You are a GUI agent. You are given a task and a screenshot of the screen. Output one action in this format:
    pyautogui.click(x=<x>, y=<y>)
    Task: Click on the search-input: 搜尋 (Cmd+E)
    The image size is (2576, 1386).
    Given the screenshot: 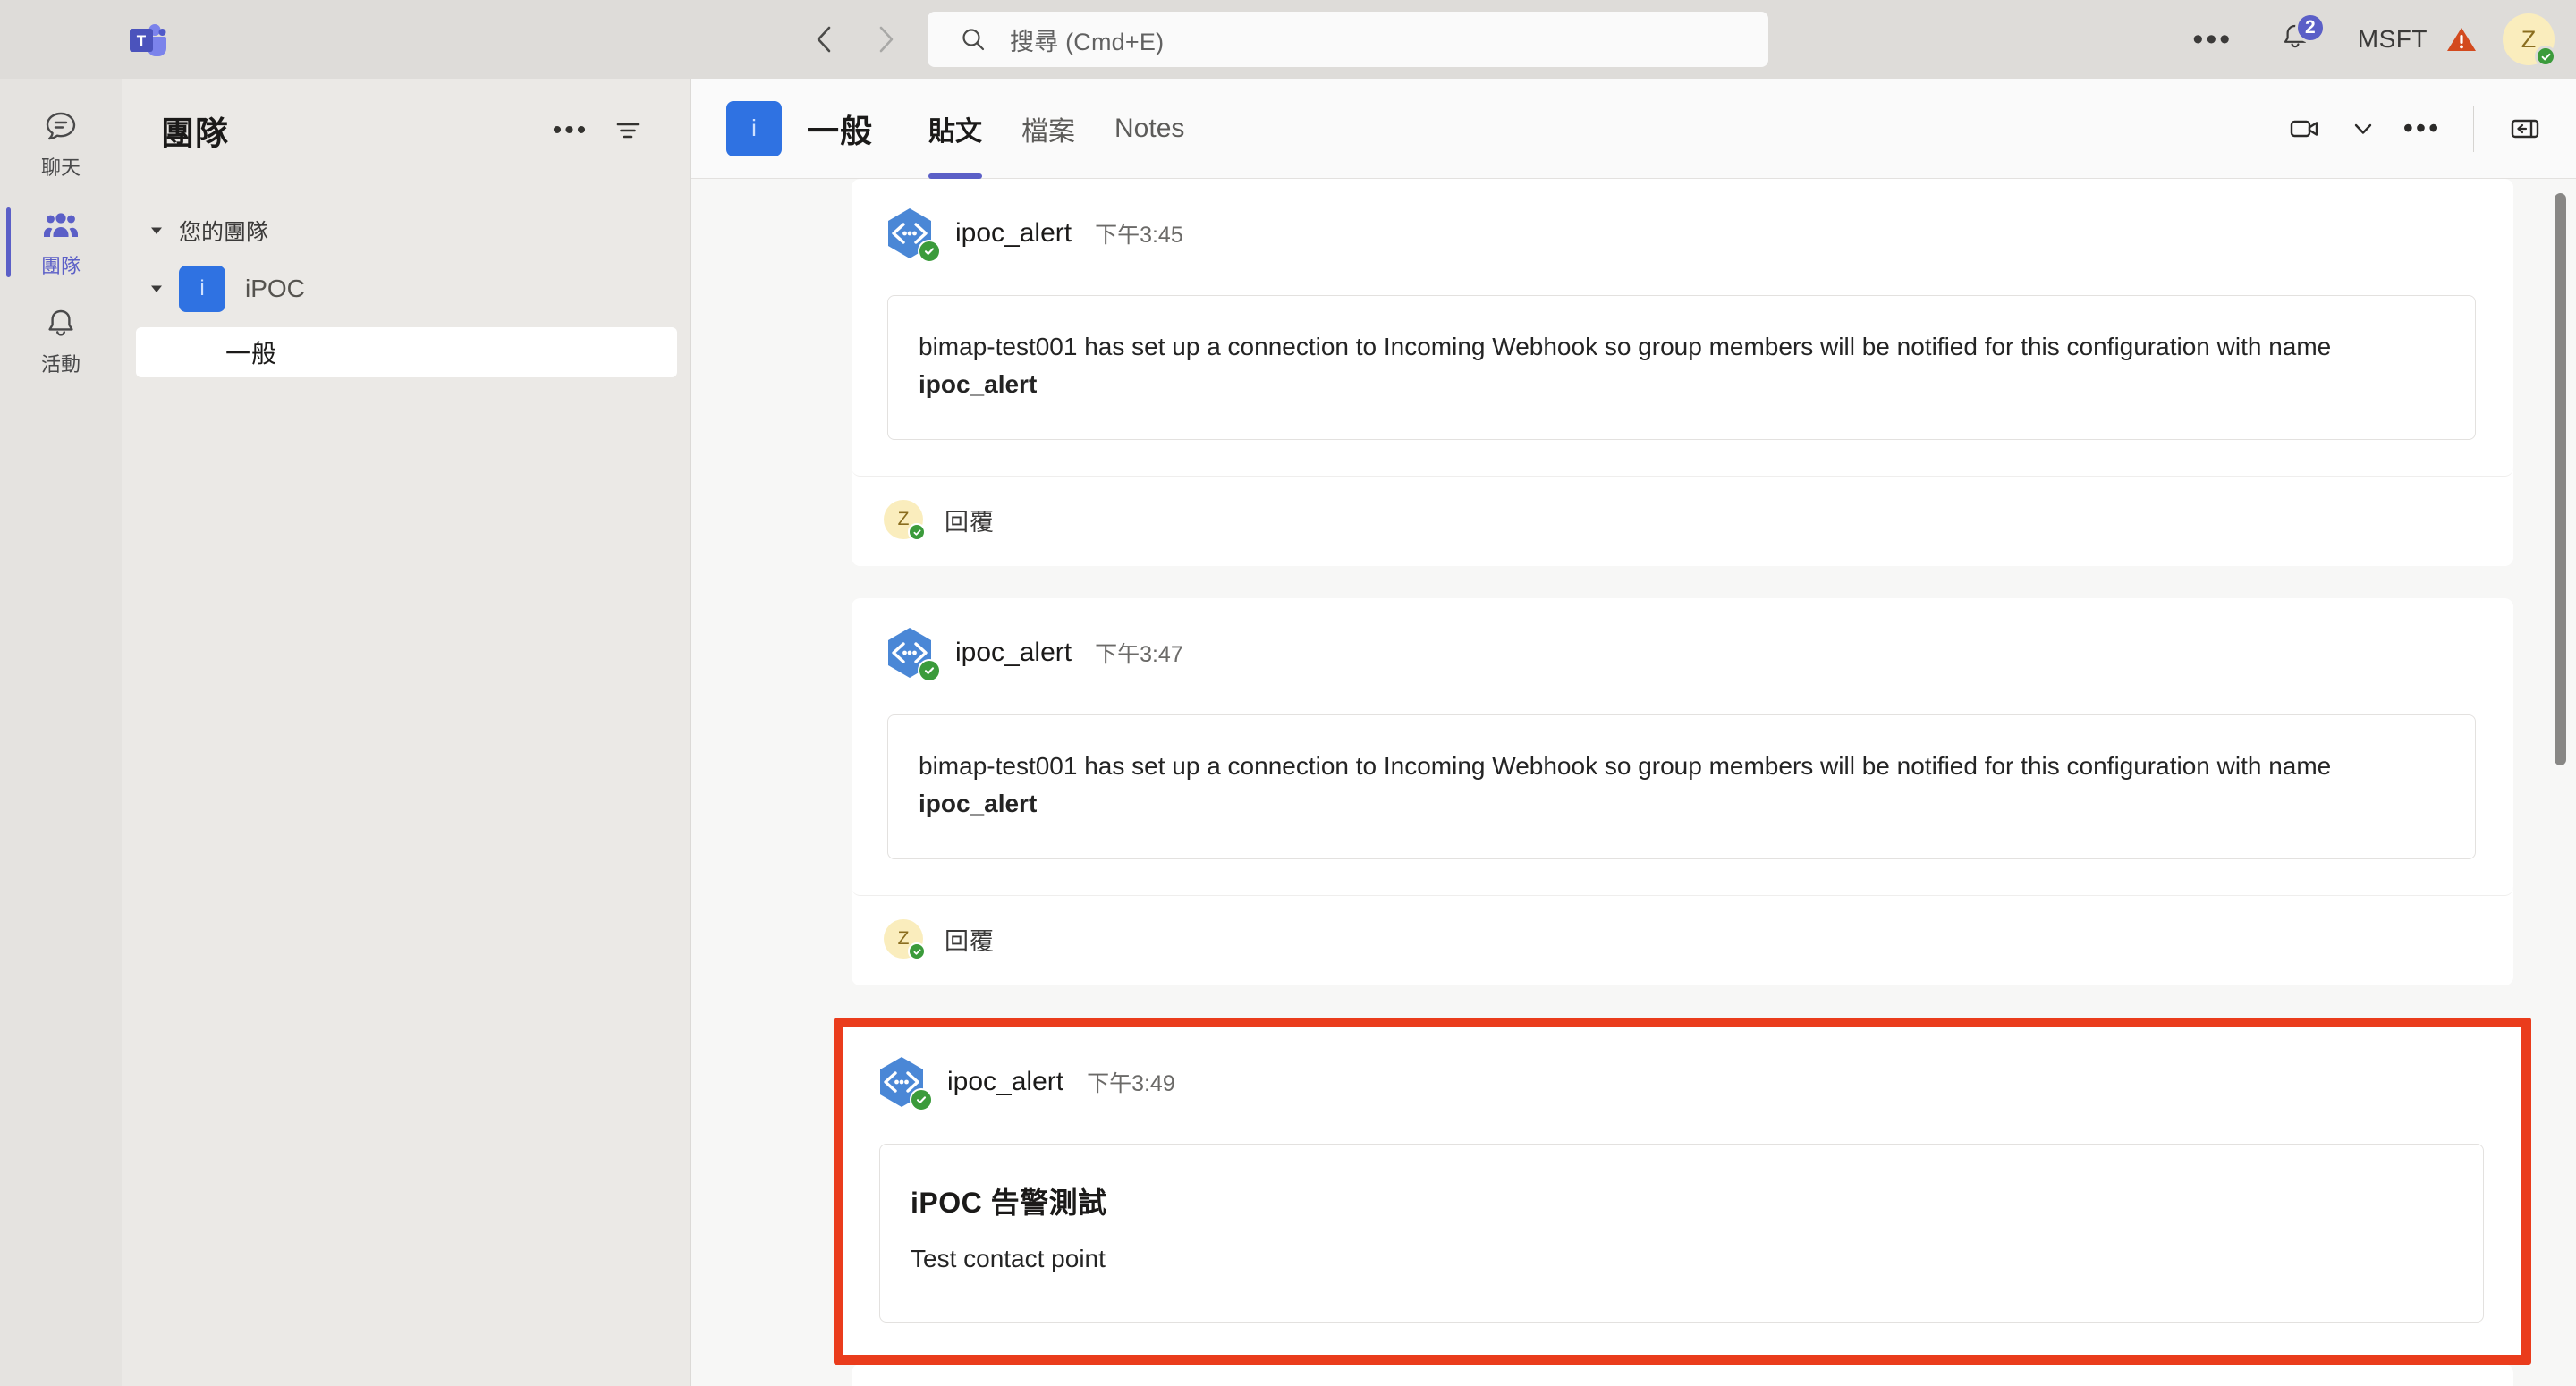 What is the action you would take?
    pyautogui.click(x=1087, y=39)
    